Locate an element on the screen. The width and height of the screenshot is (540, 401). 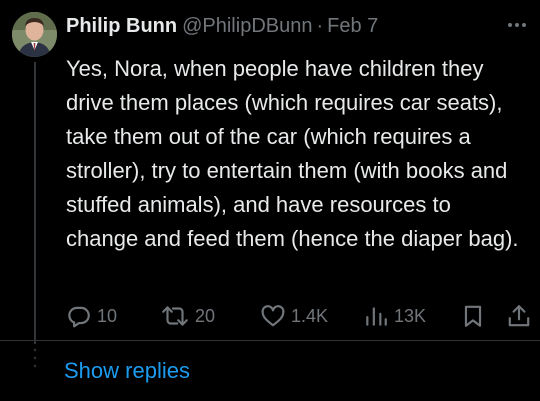
avatar is located at coordinates (34, 34).